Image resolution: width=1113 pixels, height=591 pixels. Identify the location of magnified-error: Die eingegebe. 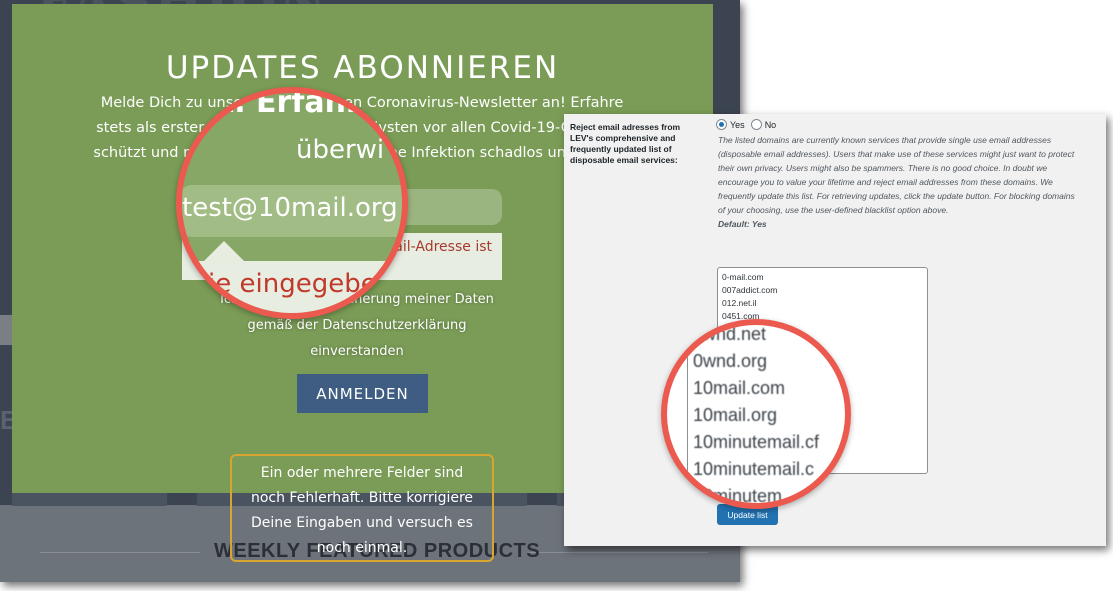
(282, 284).